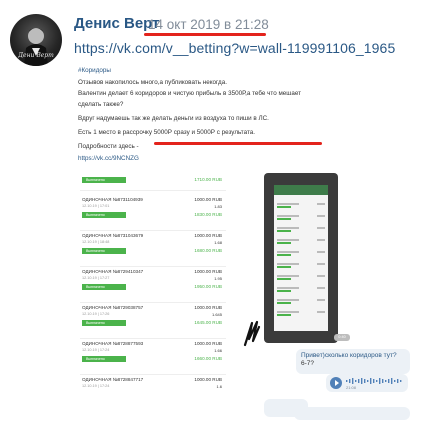  What do you see at coordinates (352, 413) in the screenshot?
I see `chat-bubble` at bounding box center [352, 413].